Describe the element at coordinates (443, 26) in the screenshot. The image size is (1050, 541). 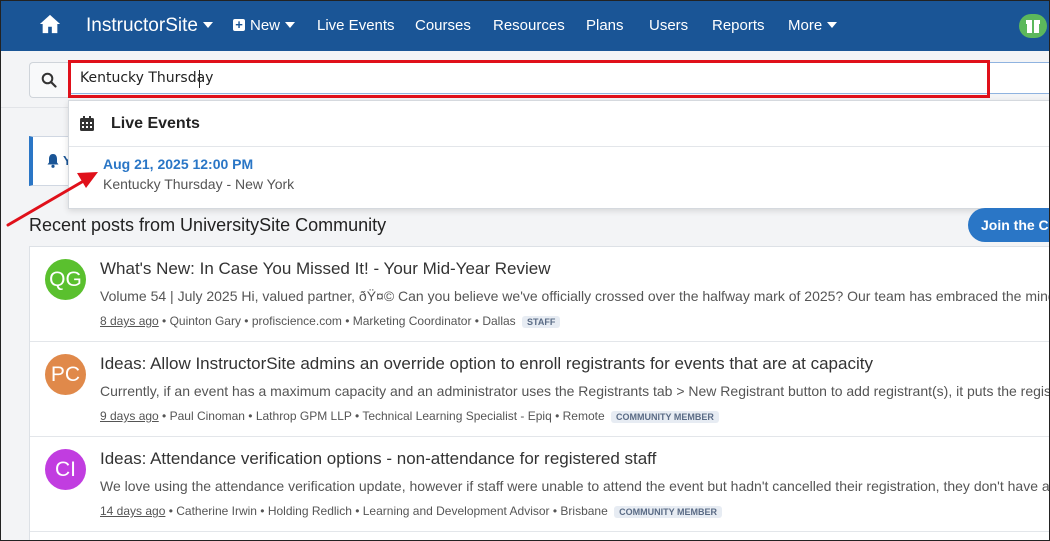
I see `nav-courses: Courses` at that location.